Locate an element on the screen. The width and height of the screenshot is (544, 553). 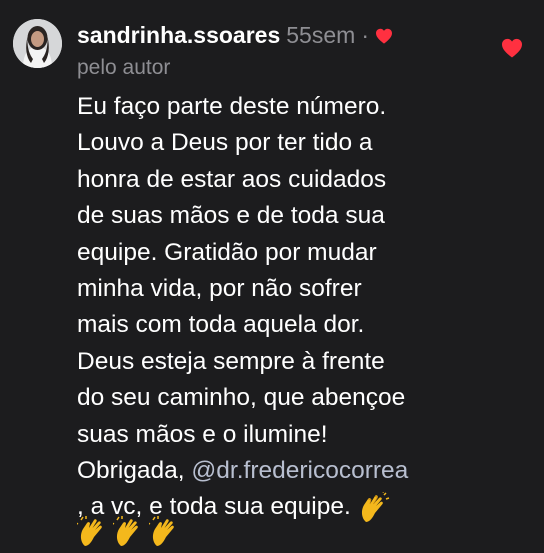
comment-line: do seu caminho, que abençoe is located at coordinates (241, 398).